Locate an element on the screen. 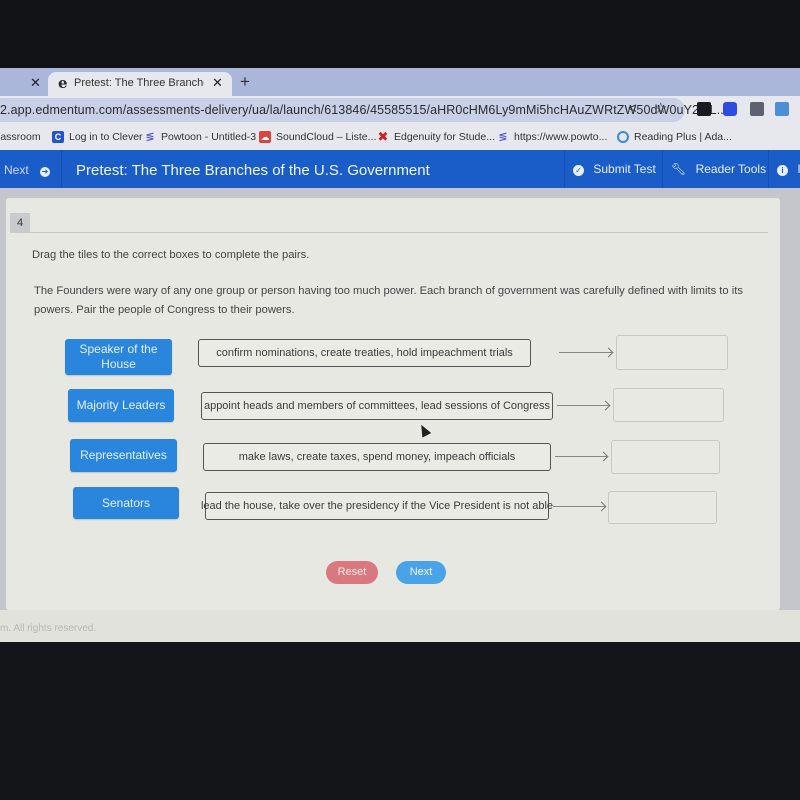  bookmark-star-icon: ☆ is located at coordinates (660, 108).